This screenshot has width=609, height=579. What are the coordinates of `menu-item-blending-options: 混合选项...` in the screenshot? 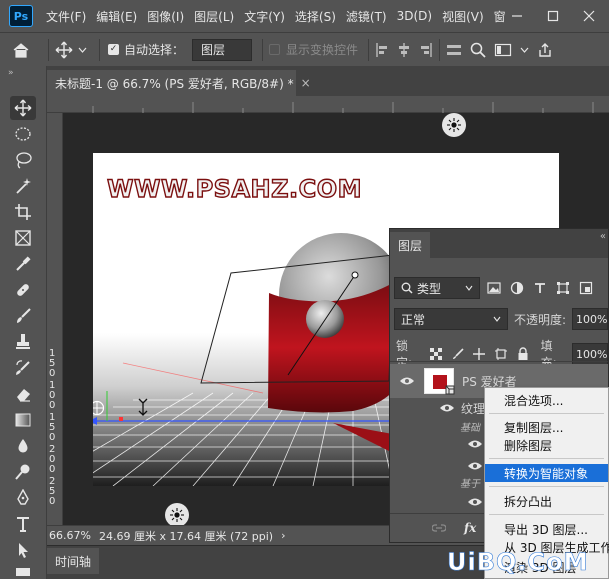 It's located at (546, 400).